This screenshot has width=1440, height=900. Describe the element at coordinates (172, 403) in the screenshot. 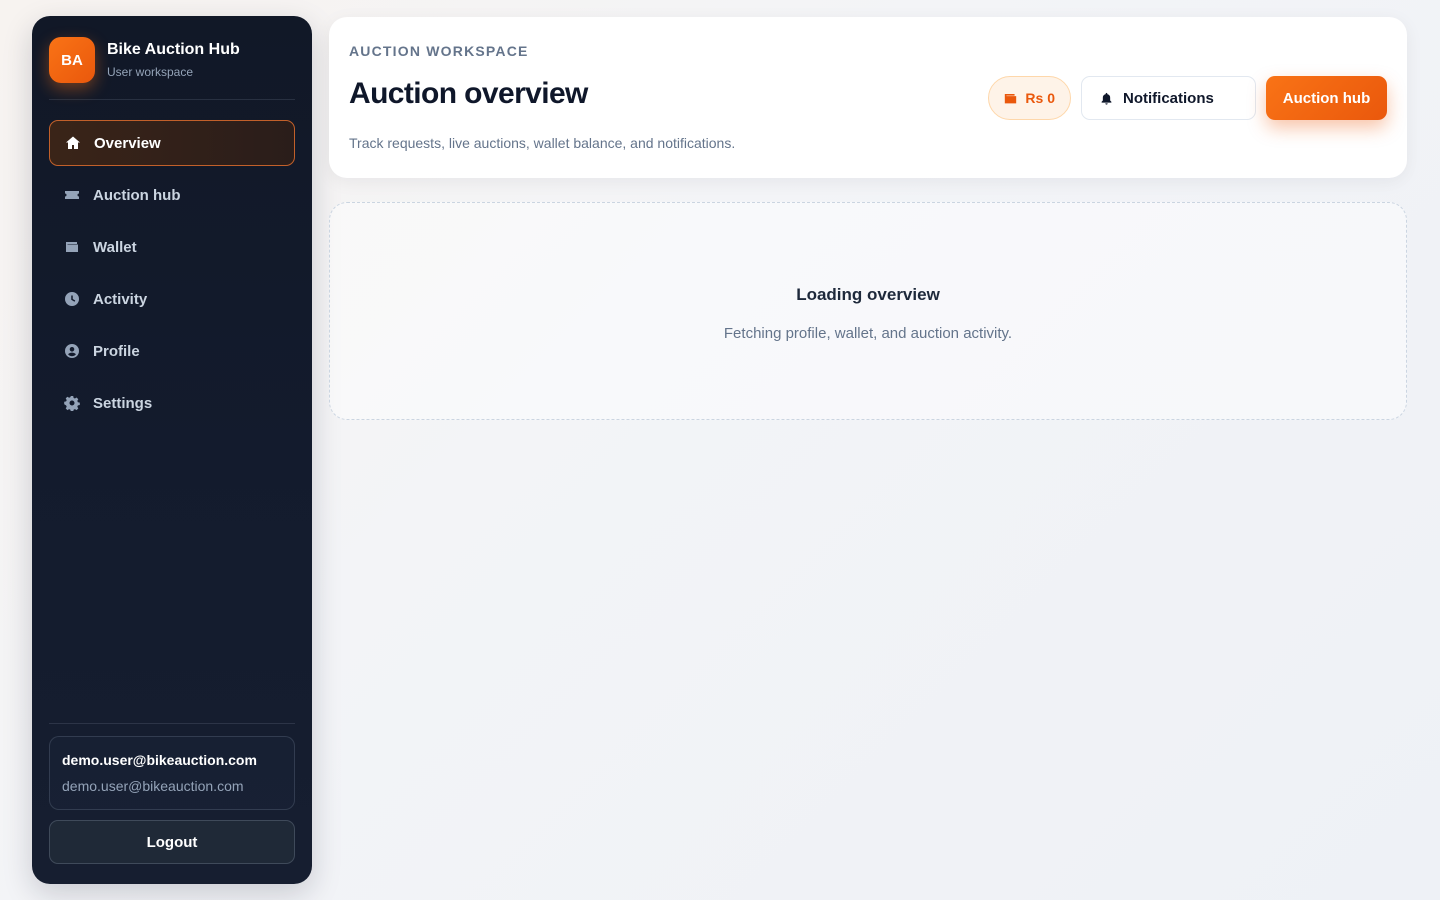

I see `sidebar-item-settings: Settings` at that location.